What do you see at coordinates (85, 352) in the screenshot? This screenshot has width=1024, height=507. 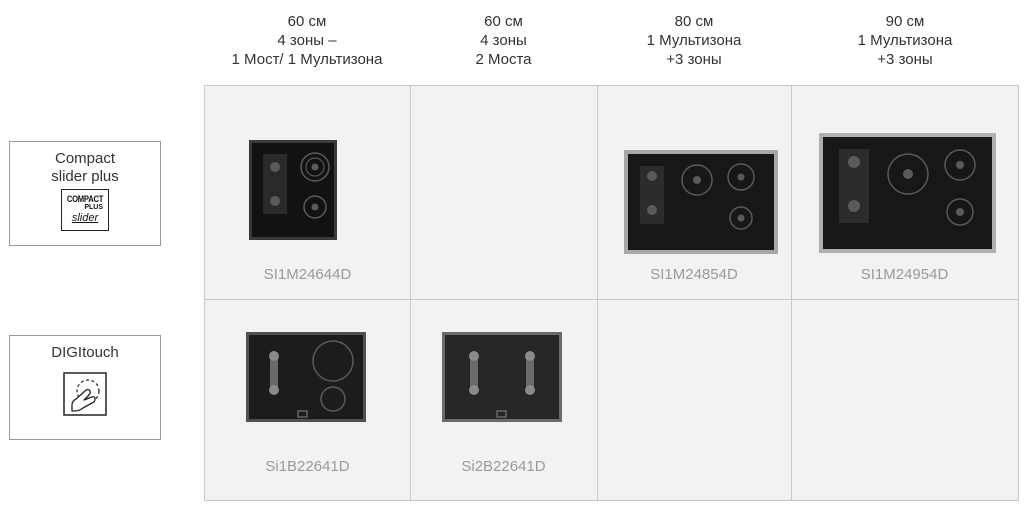 I see `row-label-line: DIGItouch` at bounding box center [85, 352].